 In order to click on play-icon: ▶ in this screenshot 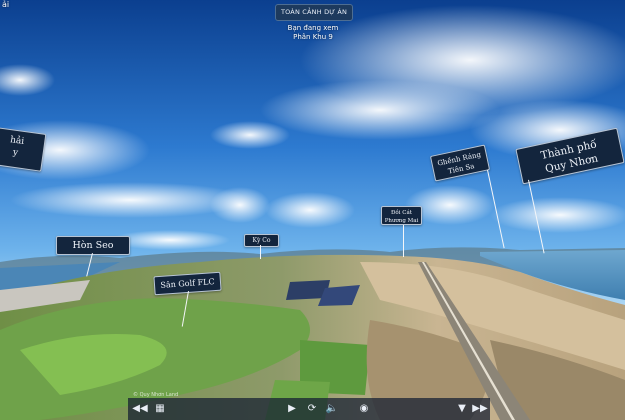, I will do `click(292, 409)`.